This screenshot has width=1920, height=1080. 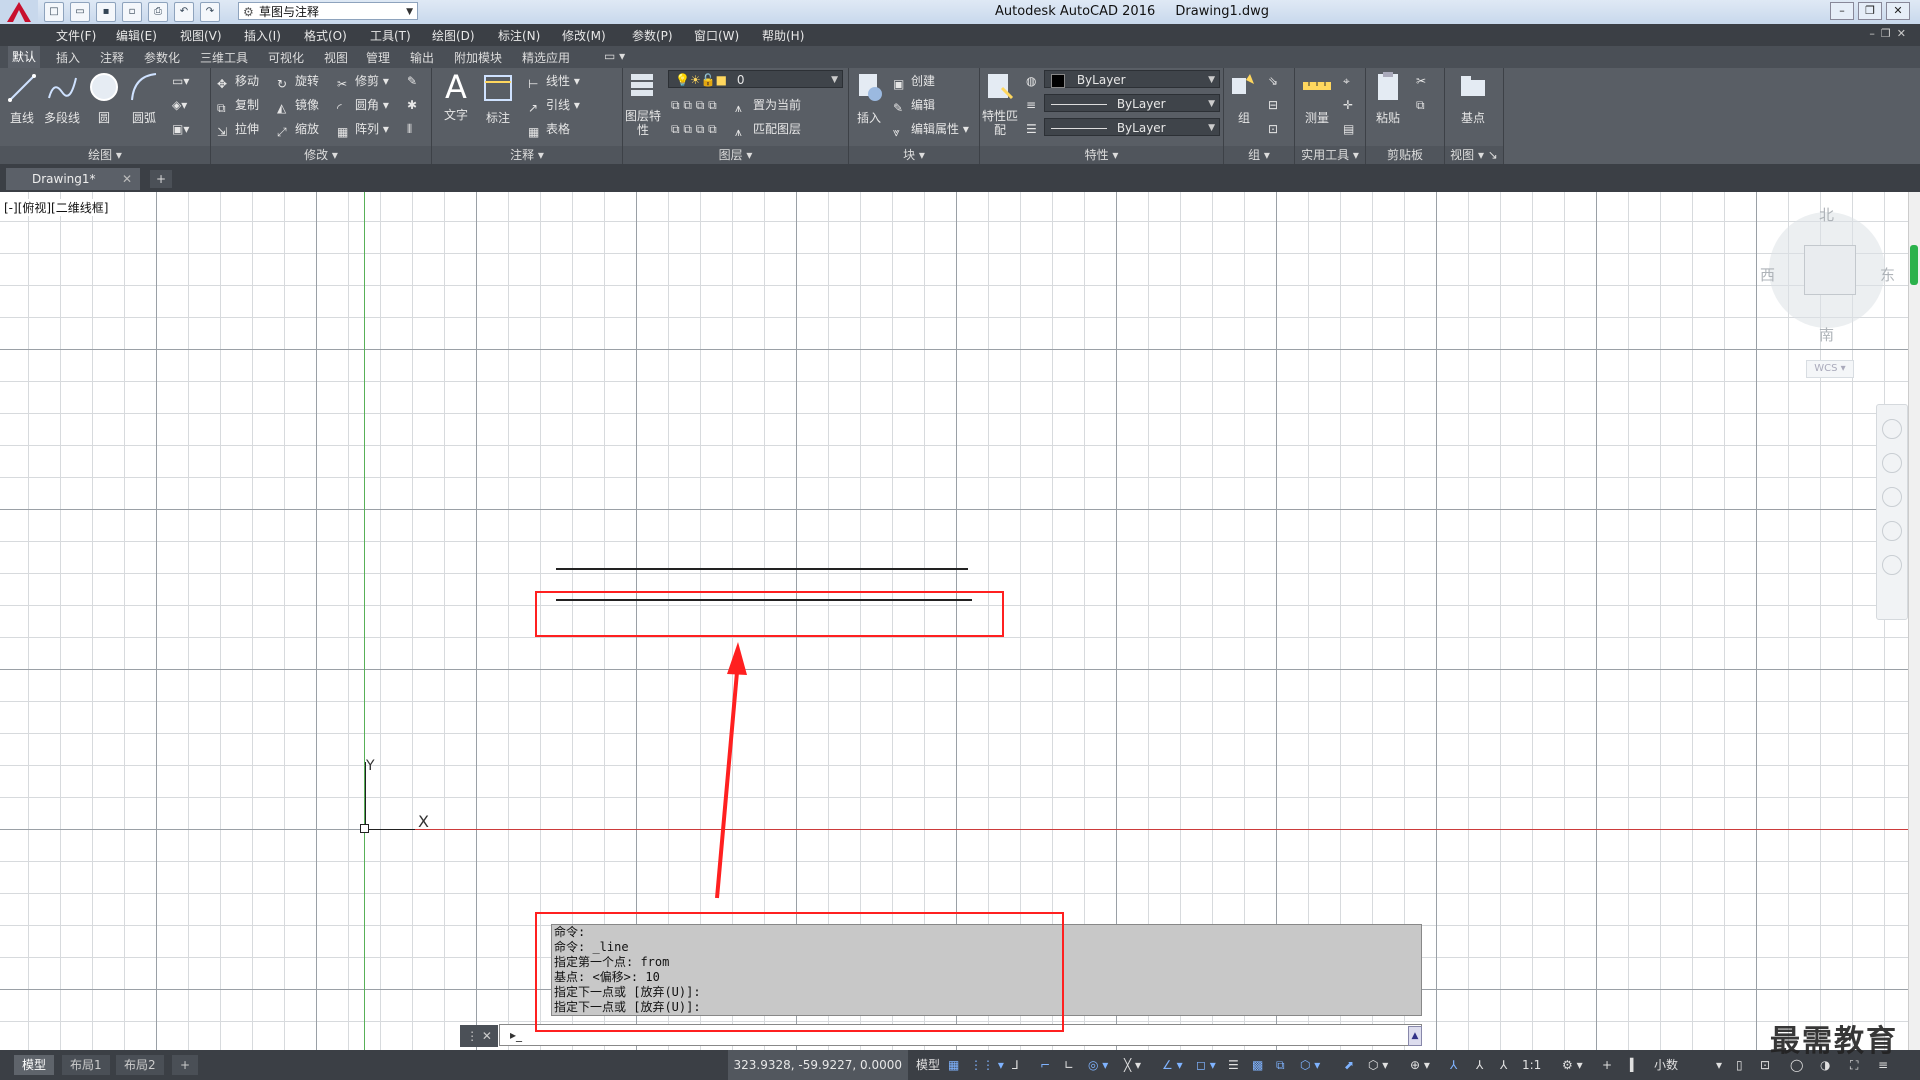 I want to click on zoom-icon, so click(x=1892, y=497).